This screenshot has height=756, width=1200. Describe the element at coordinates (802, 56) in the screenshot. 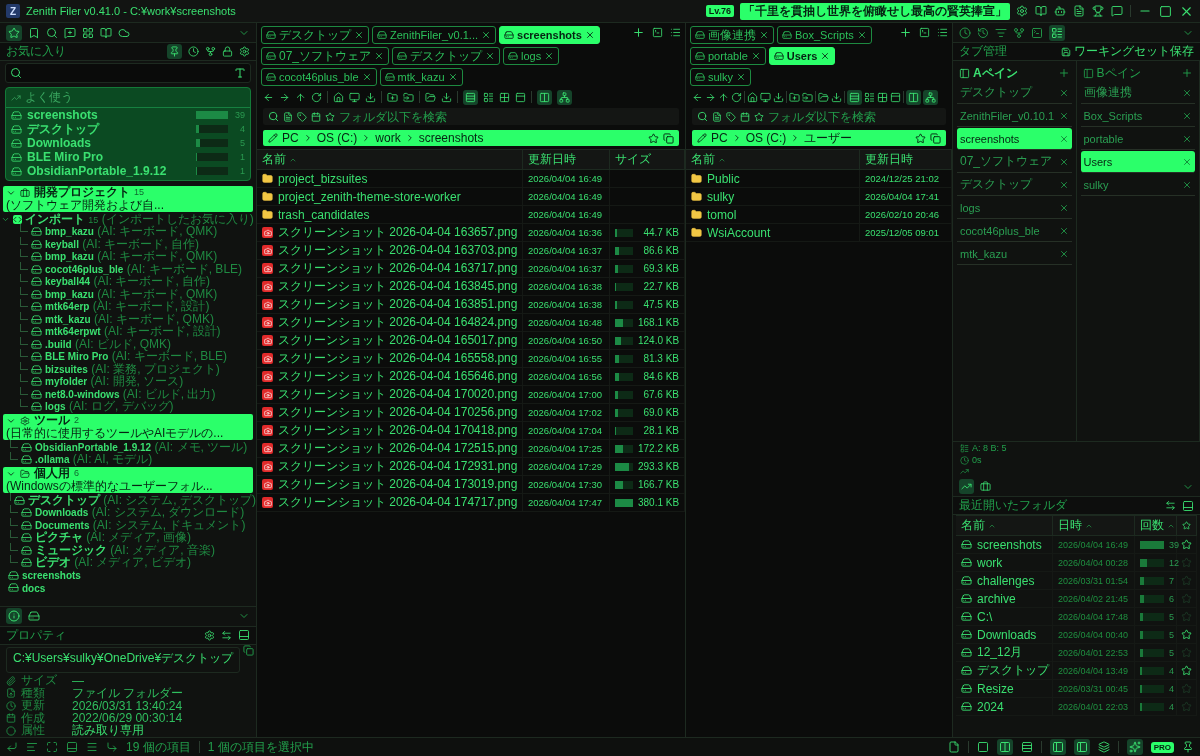

I see `pane-tab: Users` at that location.